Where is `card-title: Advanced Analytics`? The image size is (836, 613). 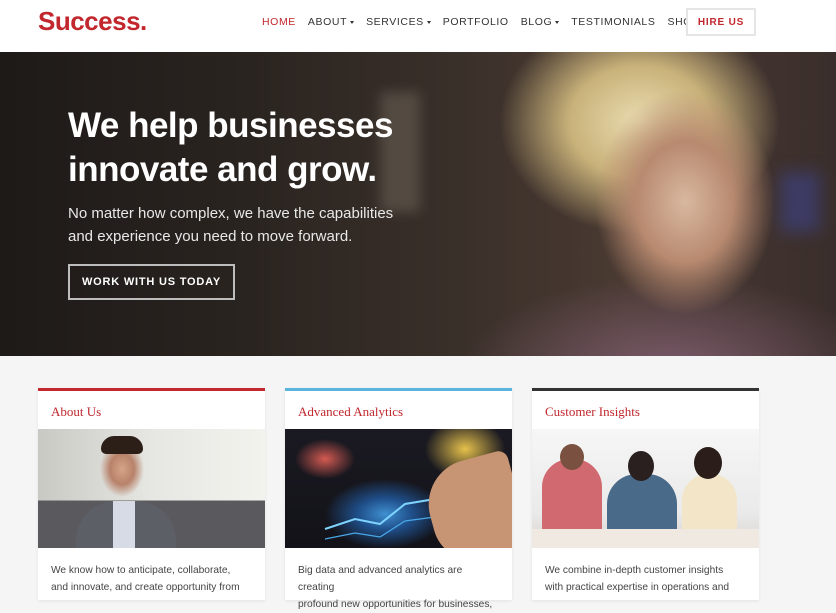
card-title: Advanced Analytics is located at coordinates (398, 410).